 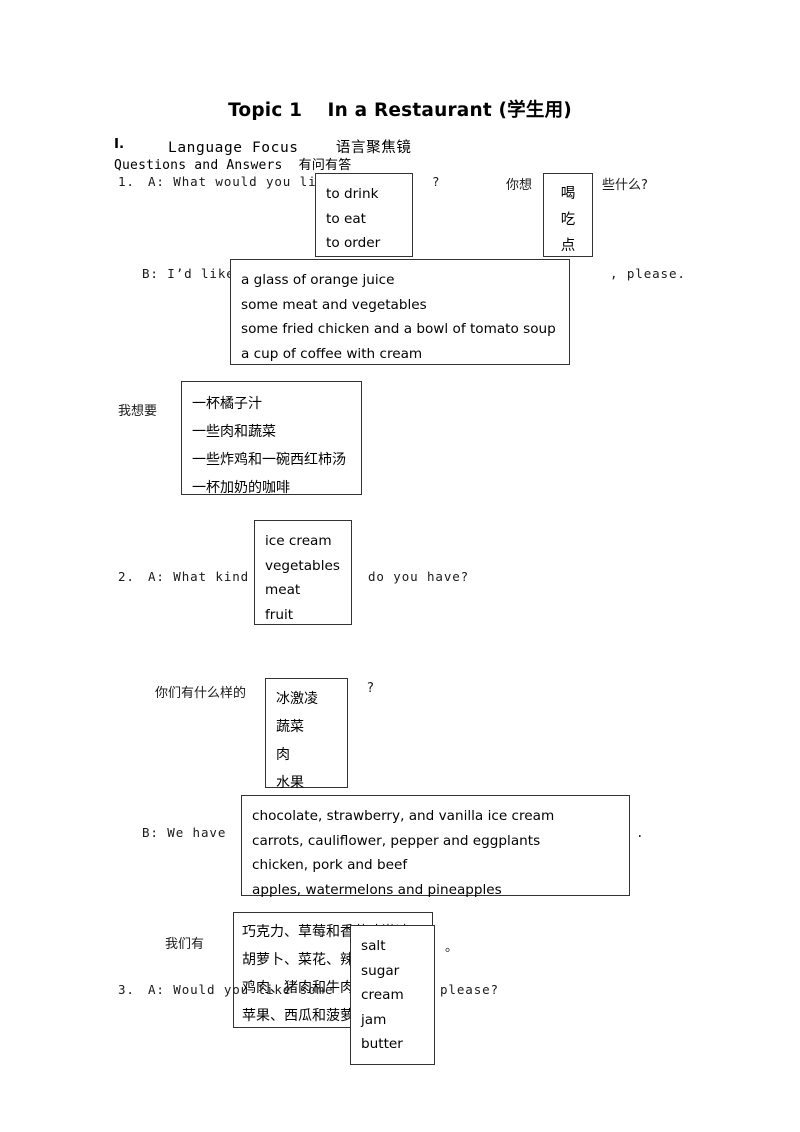 I want to click on q2-answer-tail-en: ., so click(x=640, y=832).